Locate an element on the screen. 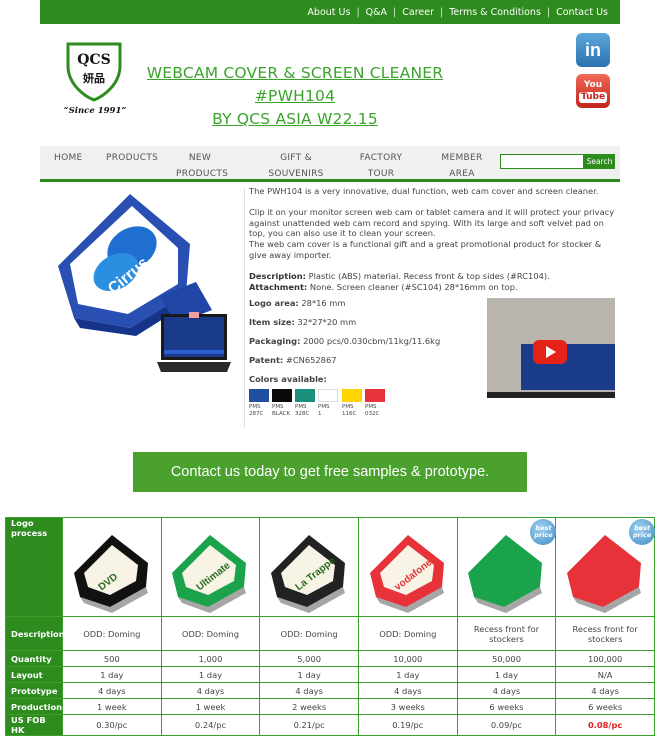  table-cell: 50,000 is located at coordinates (506, 658).